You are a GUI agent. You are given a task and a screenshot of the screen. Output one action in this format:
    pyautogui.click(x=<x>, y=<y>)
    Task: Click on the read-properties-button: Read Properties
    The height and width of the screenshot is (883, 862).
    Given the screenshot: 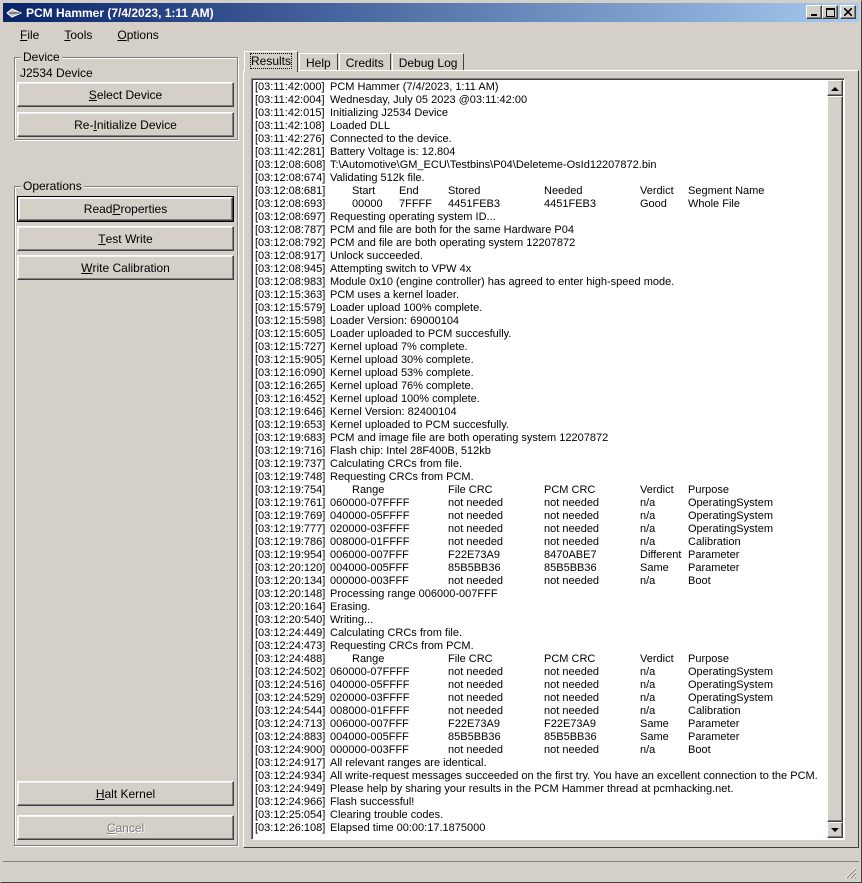 What is the action you would take?
    pyautogui.click(x=125, y=209)
    